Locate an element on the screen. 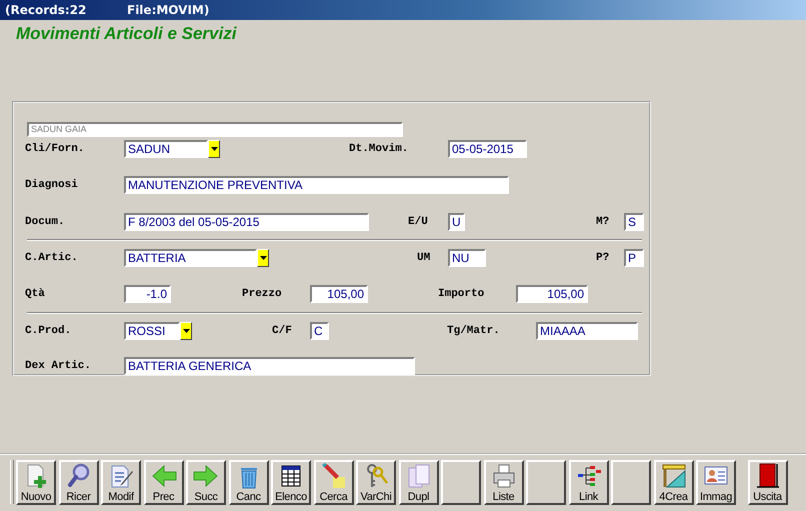  field-label: Importo is located at coordinates (462, 294).